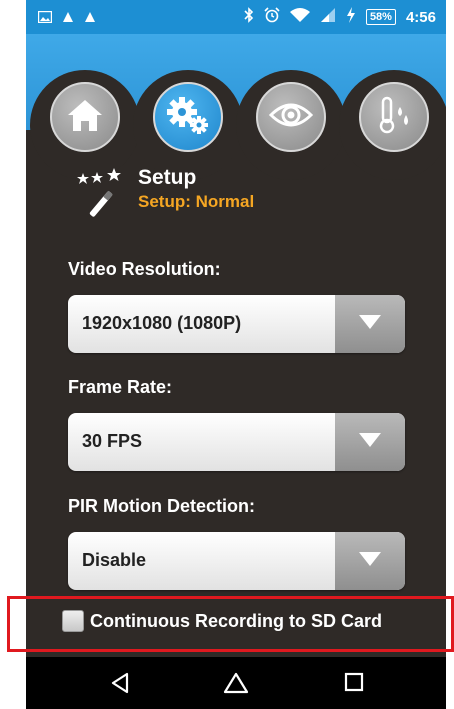  What do you see at coordinates (420, 17) in the screenshot?
I see `clock: 4:56` at bounding box center [420, 17].